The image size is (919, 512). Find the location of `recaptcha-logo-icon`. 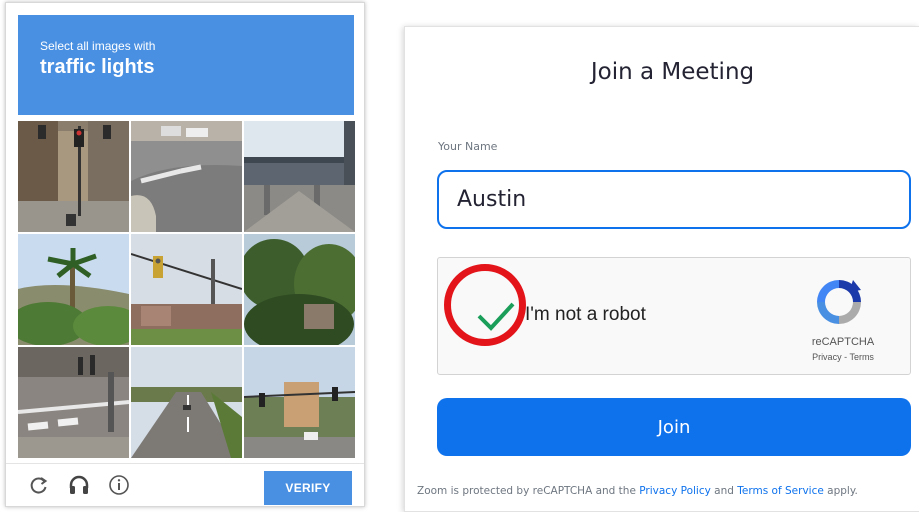

recaptcha-logo-icon is located at coordinates (839, 302).